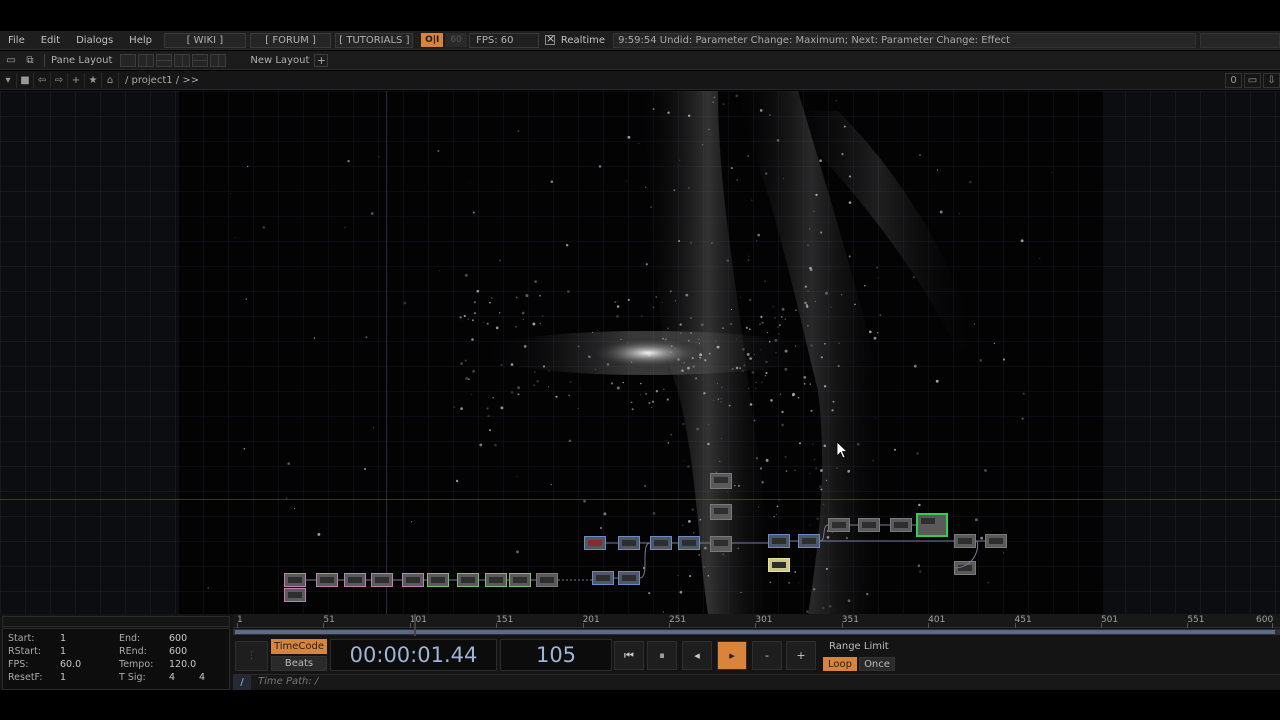  I want to click on menu-edit: Edit, so click(50, 40).